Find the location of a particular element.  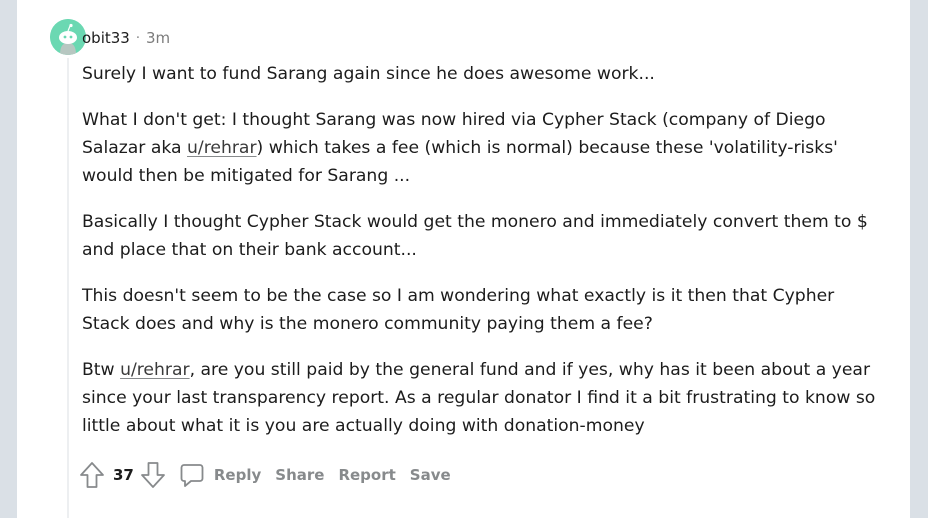

upvote-arrow-icon is located at coordinates (92, 475).